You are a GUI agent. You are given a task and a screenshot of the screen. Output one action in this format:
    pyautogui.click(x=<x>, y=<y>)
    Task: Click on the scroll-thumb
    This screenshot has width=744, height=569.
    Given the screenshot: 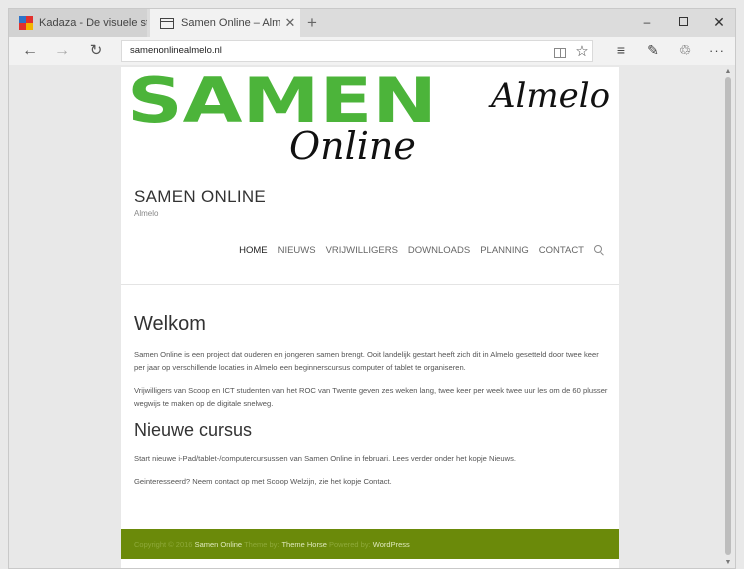 What is the action you would take?
    pyautogui.click(x=728, y=316)
    